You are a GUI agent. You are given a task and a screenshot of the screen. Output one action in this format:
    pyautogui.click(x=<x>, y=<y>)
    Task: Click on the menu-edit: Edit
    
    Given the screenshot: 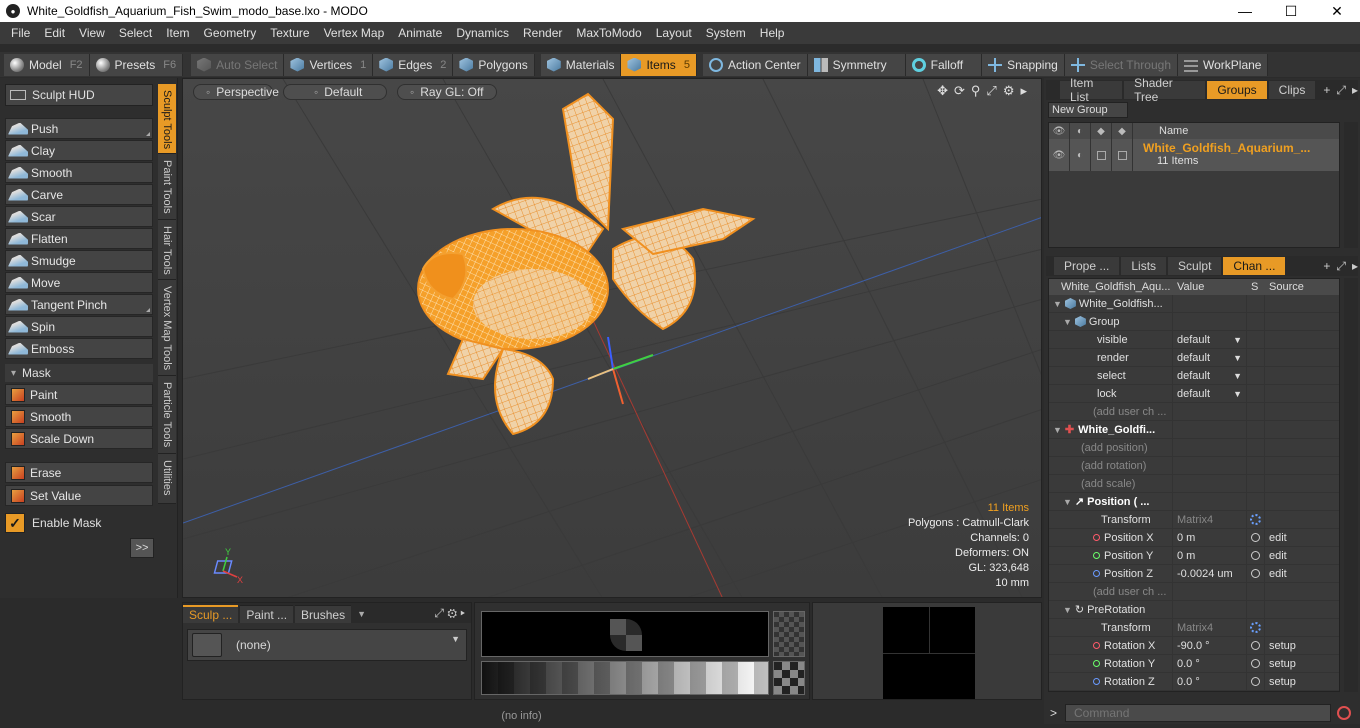 What is the action you would take?
    pyautogui.click(x=54, y=33)
    